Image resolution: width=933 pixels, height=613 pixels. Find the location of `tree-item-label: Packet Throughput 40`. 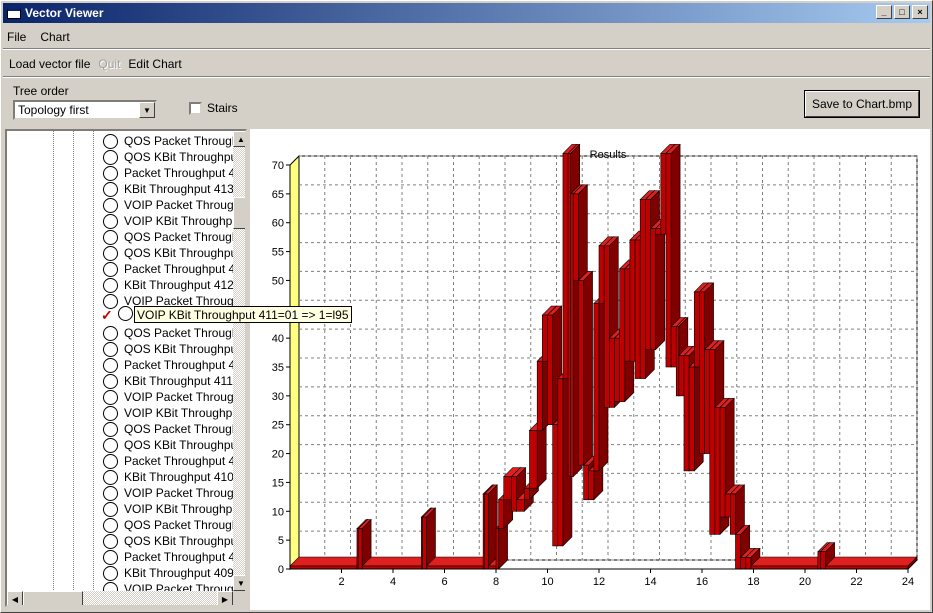

tree-item-label: Packet Throughput 40 is located at coordinates (183, 557).